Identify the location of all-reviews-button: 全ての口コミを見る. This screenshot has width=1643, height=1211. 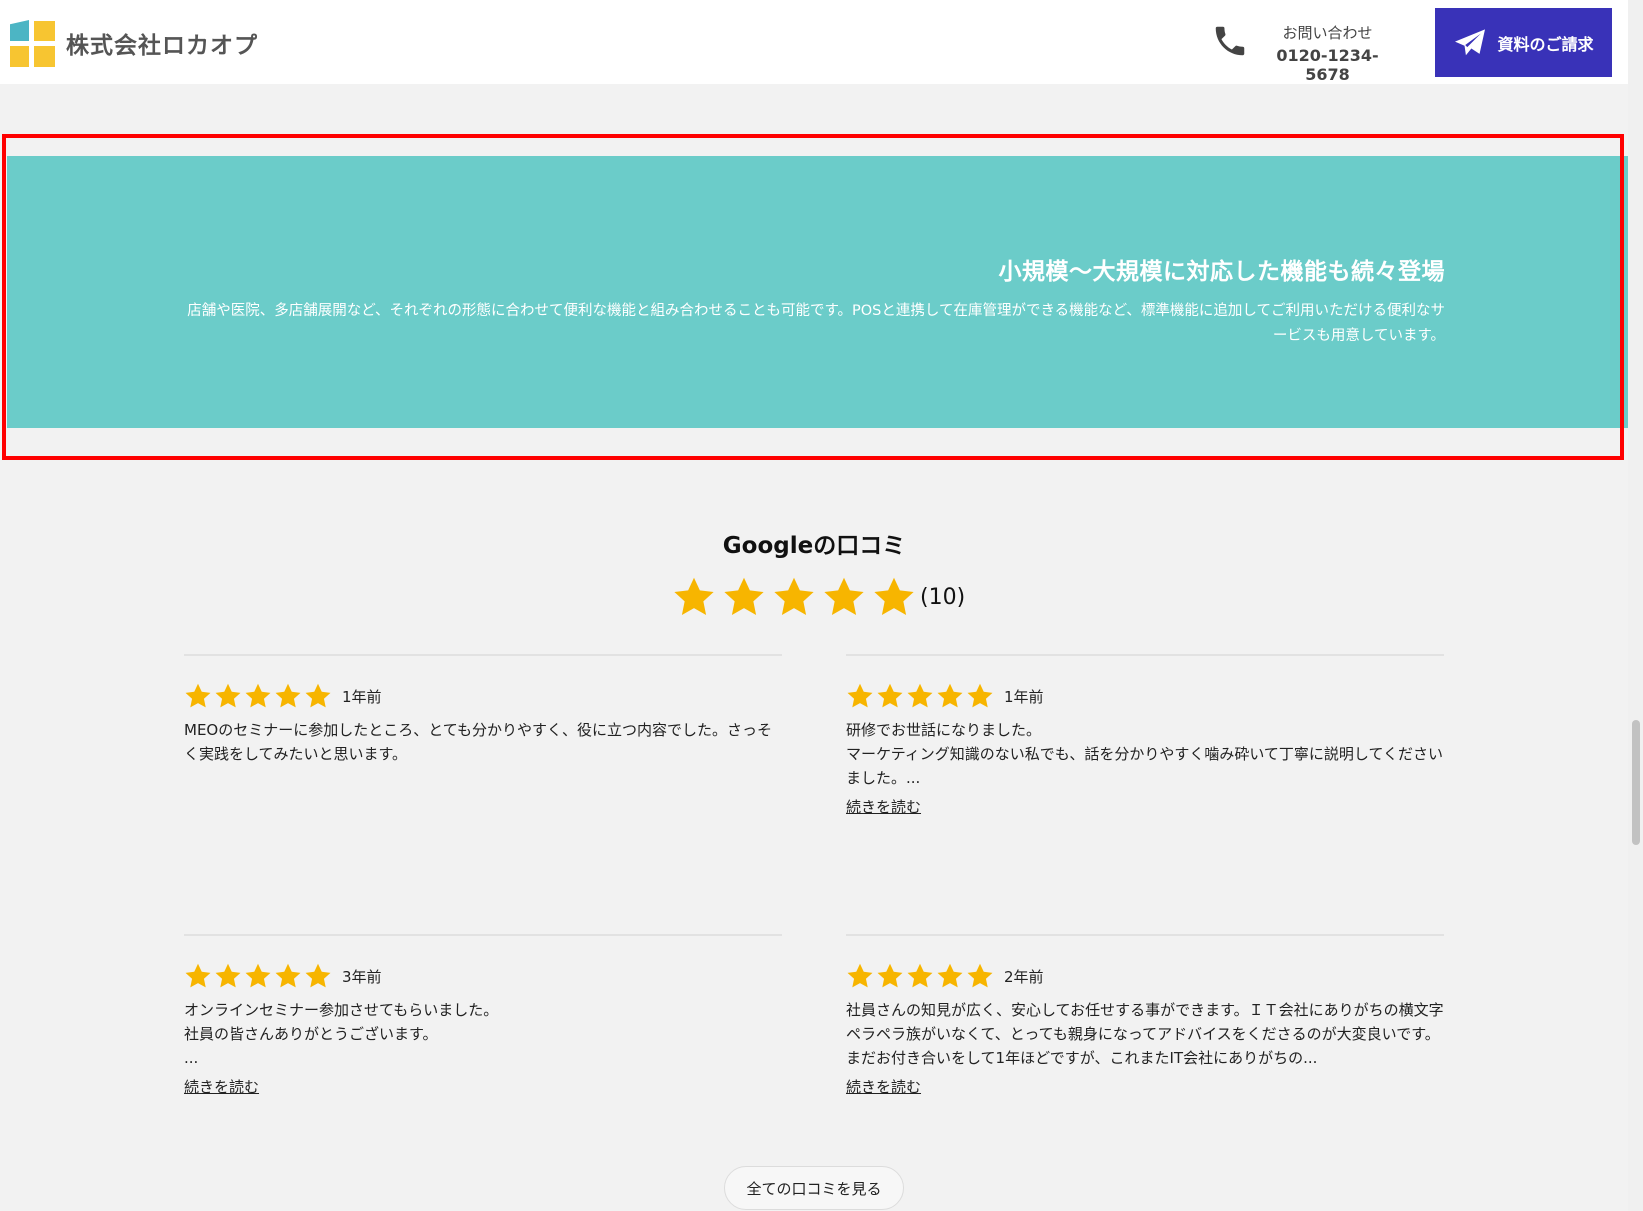
(814, 1188).